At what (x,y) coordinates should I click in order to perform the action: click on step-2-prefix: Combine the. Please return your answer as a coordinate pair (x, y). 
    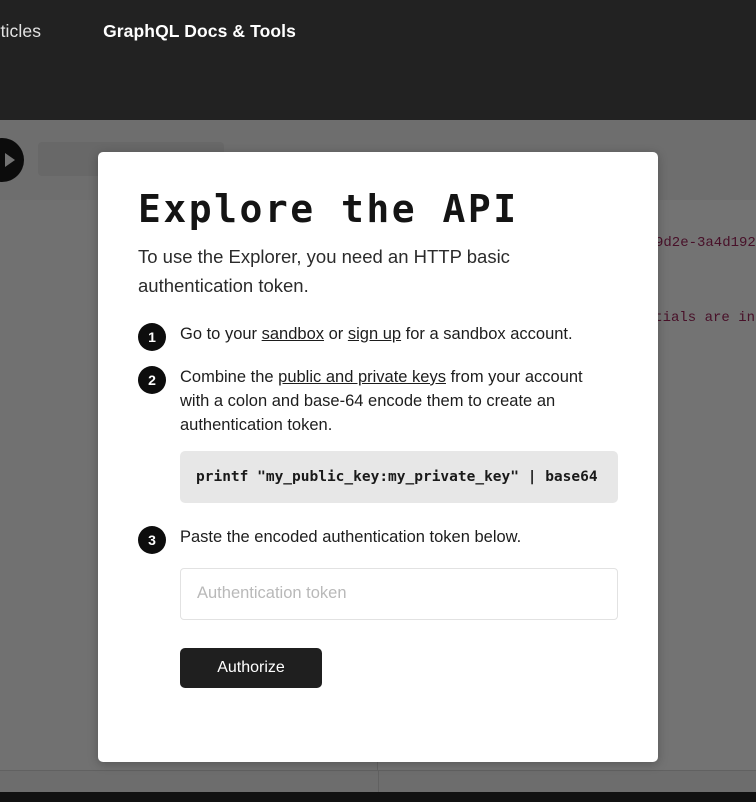
    Looking at the image, I should click on (229, 376).